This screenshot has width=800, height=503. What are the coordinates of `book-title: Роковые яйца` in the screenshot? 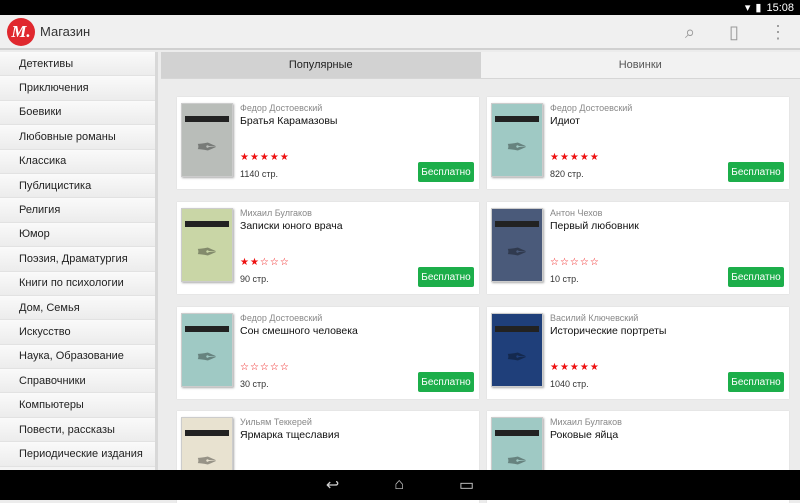 It's located at (584, 435).